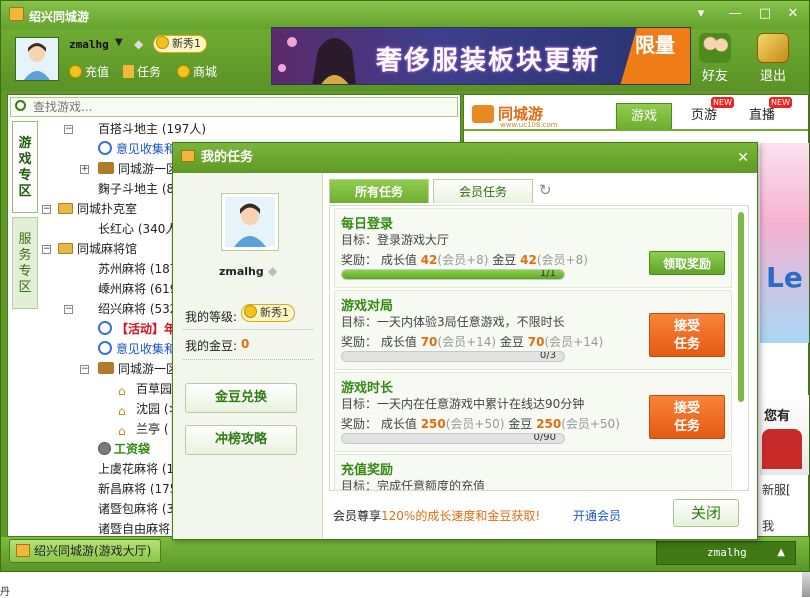 Image resolution: width=810 pixels, height=598 pixels. Describe the element at coordinates (89, 249) in the screenshot. I see `tree-item: − 同城麻将馆` at that location.